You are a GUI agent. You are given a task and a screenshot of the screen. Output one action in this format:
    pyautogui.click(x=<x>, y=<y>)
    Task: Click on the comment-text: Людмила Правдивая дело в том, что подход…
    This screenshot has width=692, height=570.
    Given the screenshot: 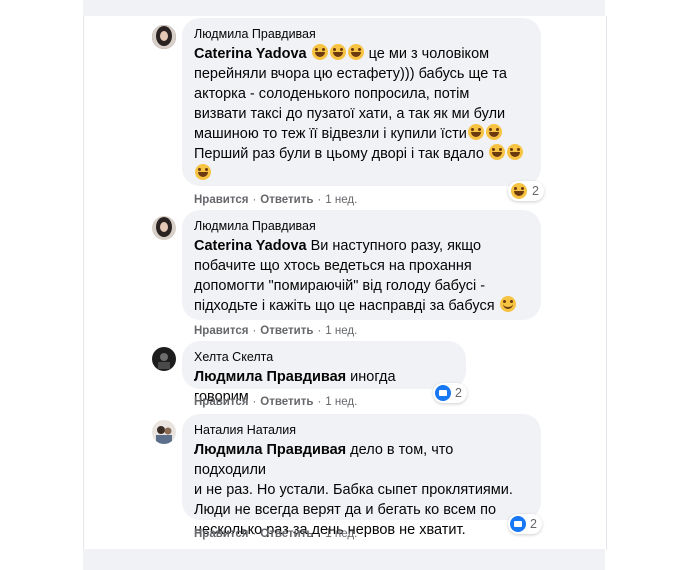 What is the action you would take?
    pyautogui.click(x=353, y=490)
    